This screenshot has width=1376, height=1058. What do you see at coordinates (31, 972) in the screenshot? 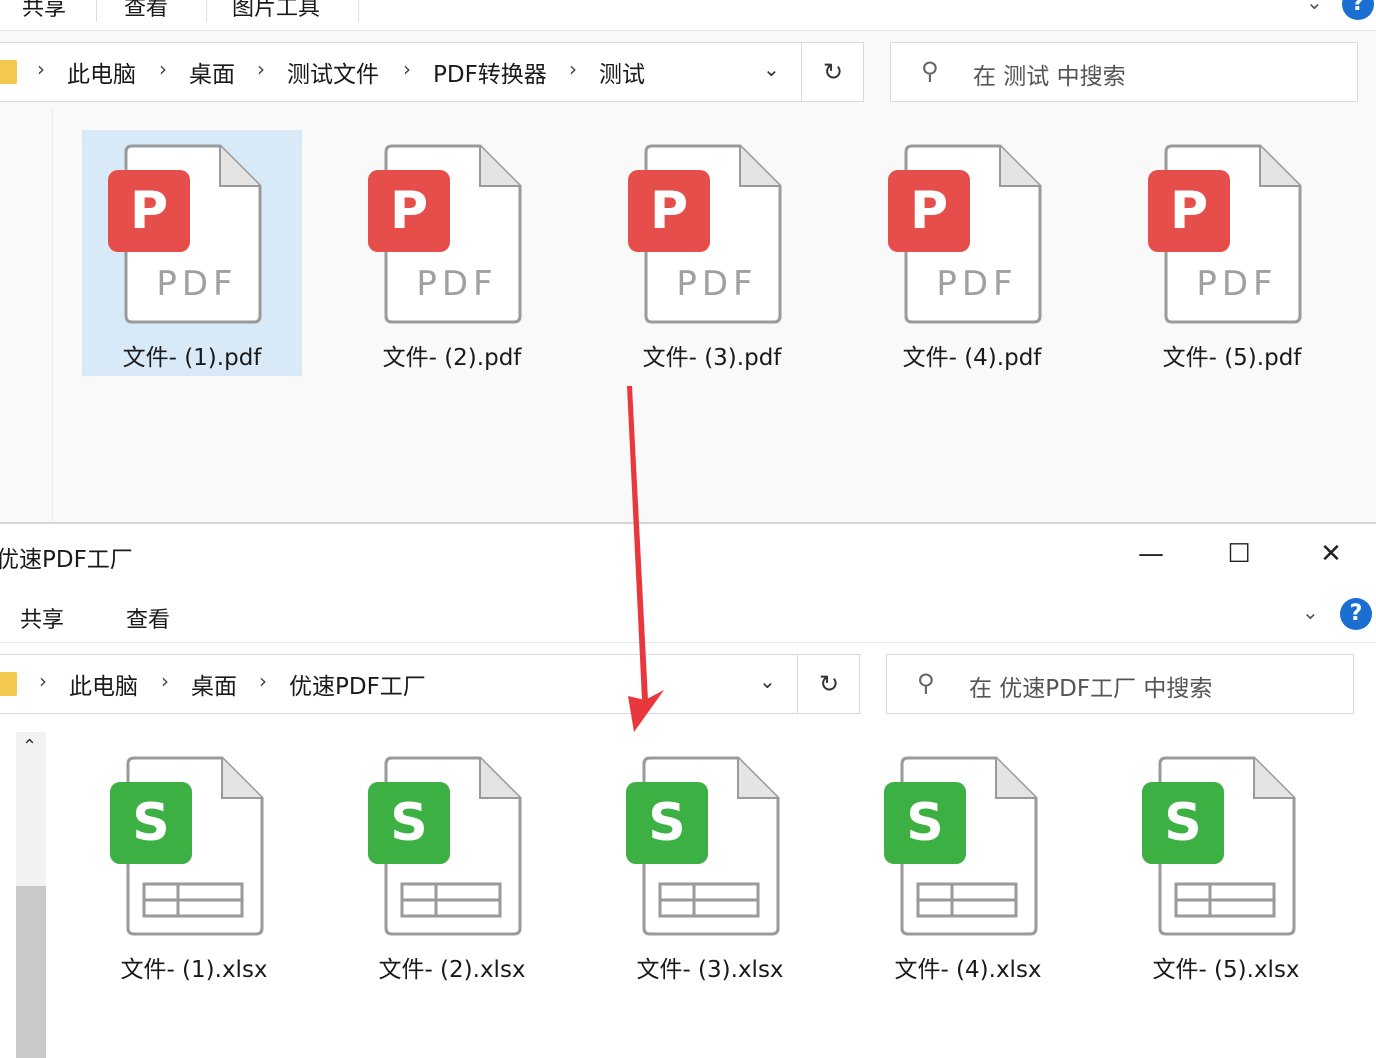
I see `scroll-thumb` at bounding box center [31, 972].